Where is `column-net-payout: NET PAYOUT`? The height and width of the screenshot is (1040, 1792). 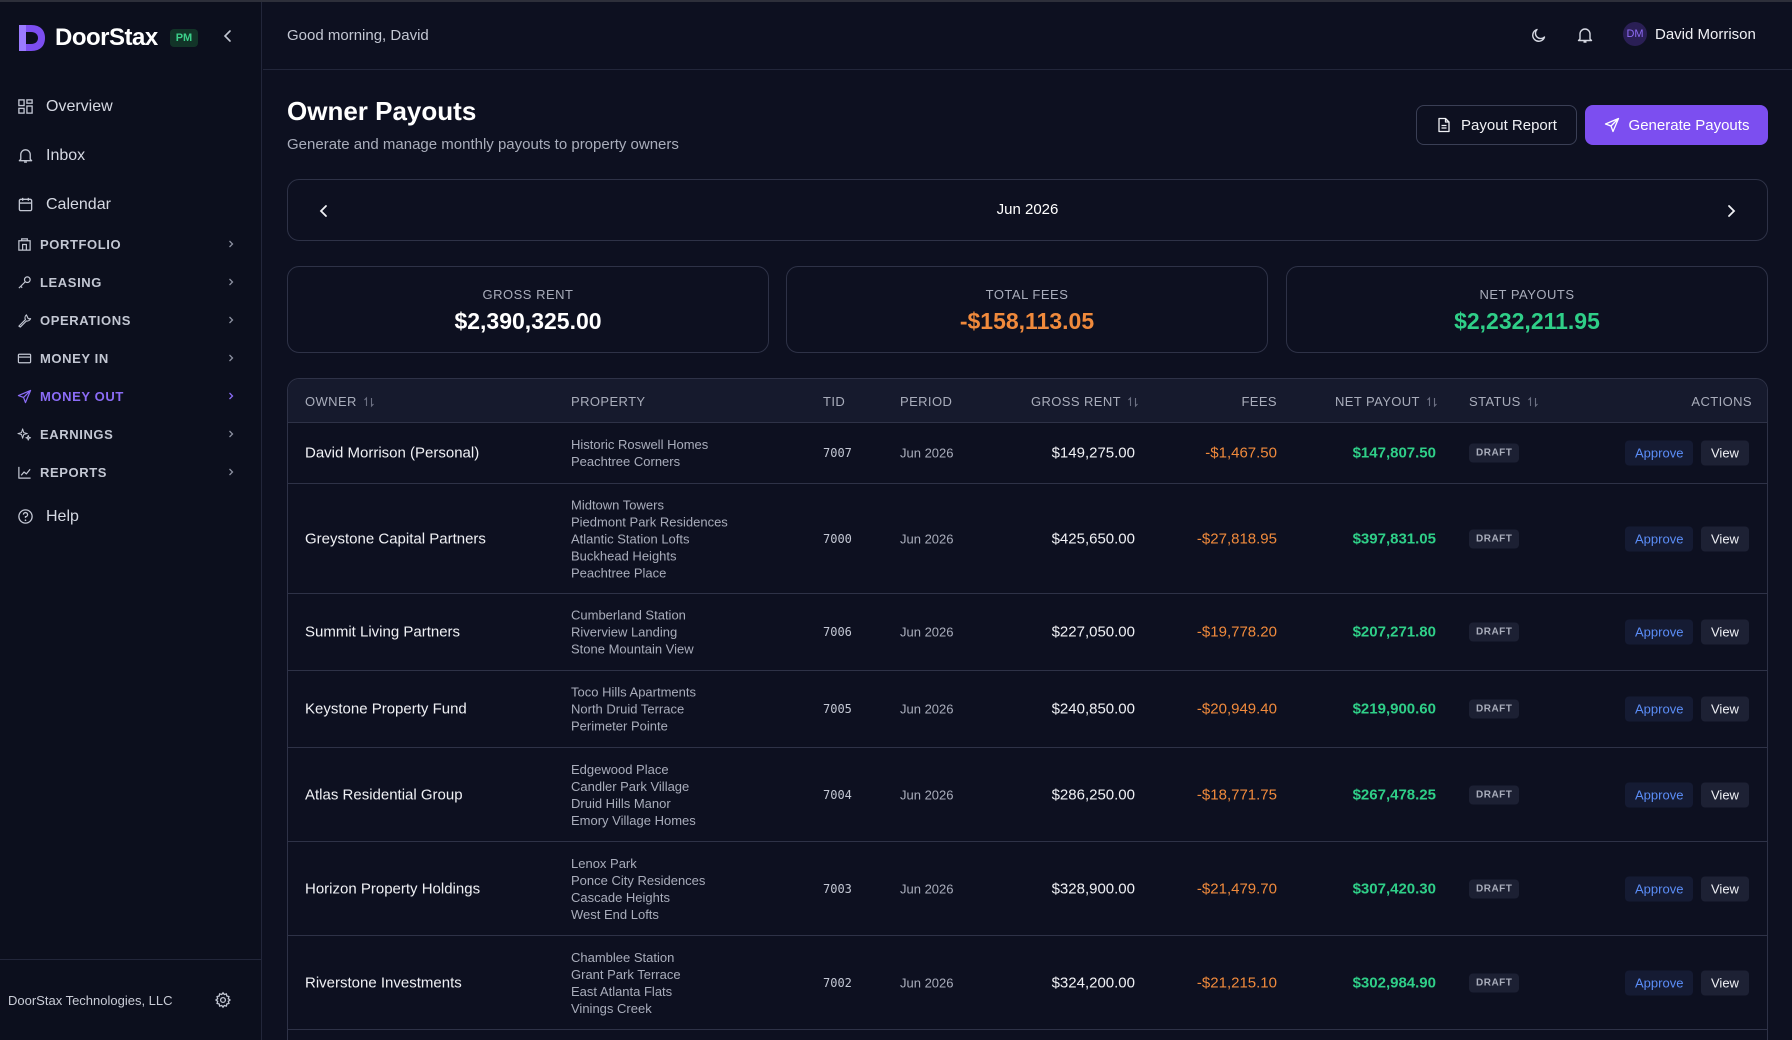
column-net-payout: NET PAYOUT is located at coordinates (1386, 401).